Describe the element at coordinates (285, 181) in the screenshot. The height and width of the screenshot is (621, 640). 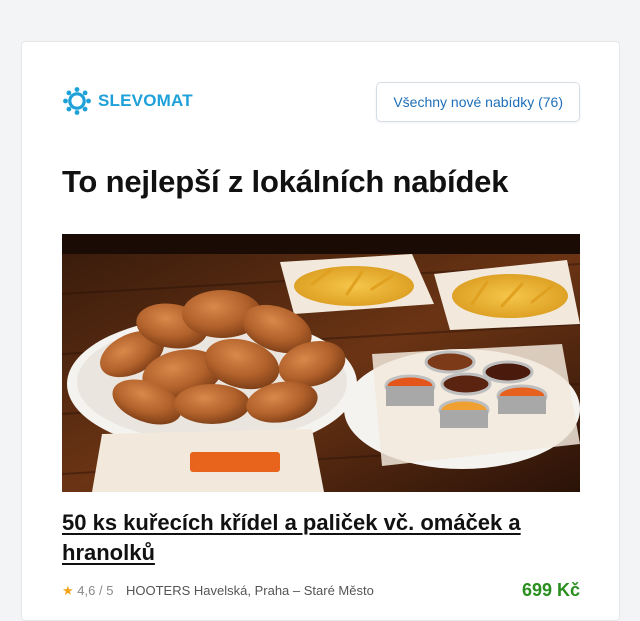
I see `section-title: To nejlepší z lokálních nabídek` at that location.